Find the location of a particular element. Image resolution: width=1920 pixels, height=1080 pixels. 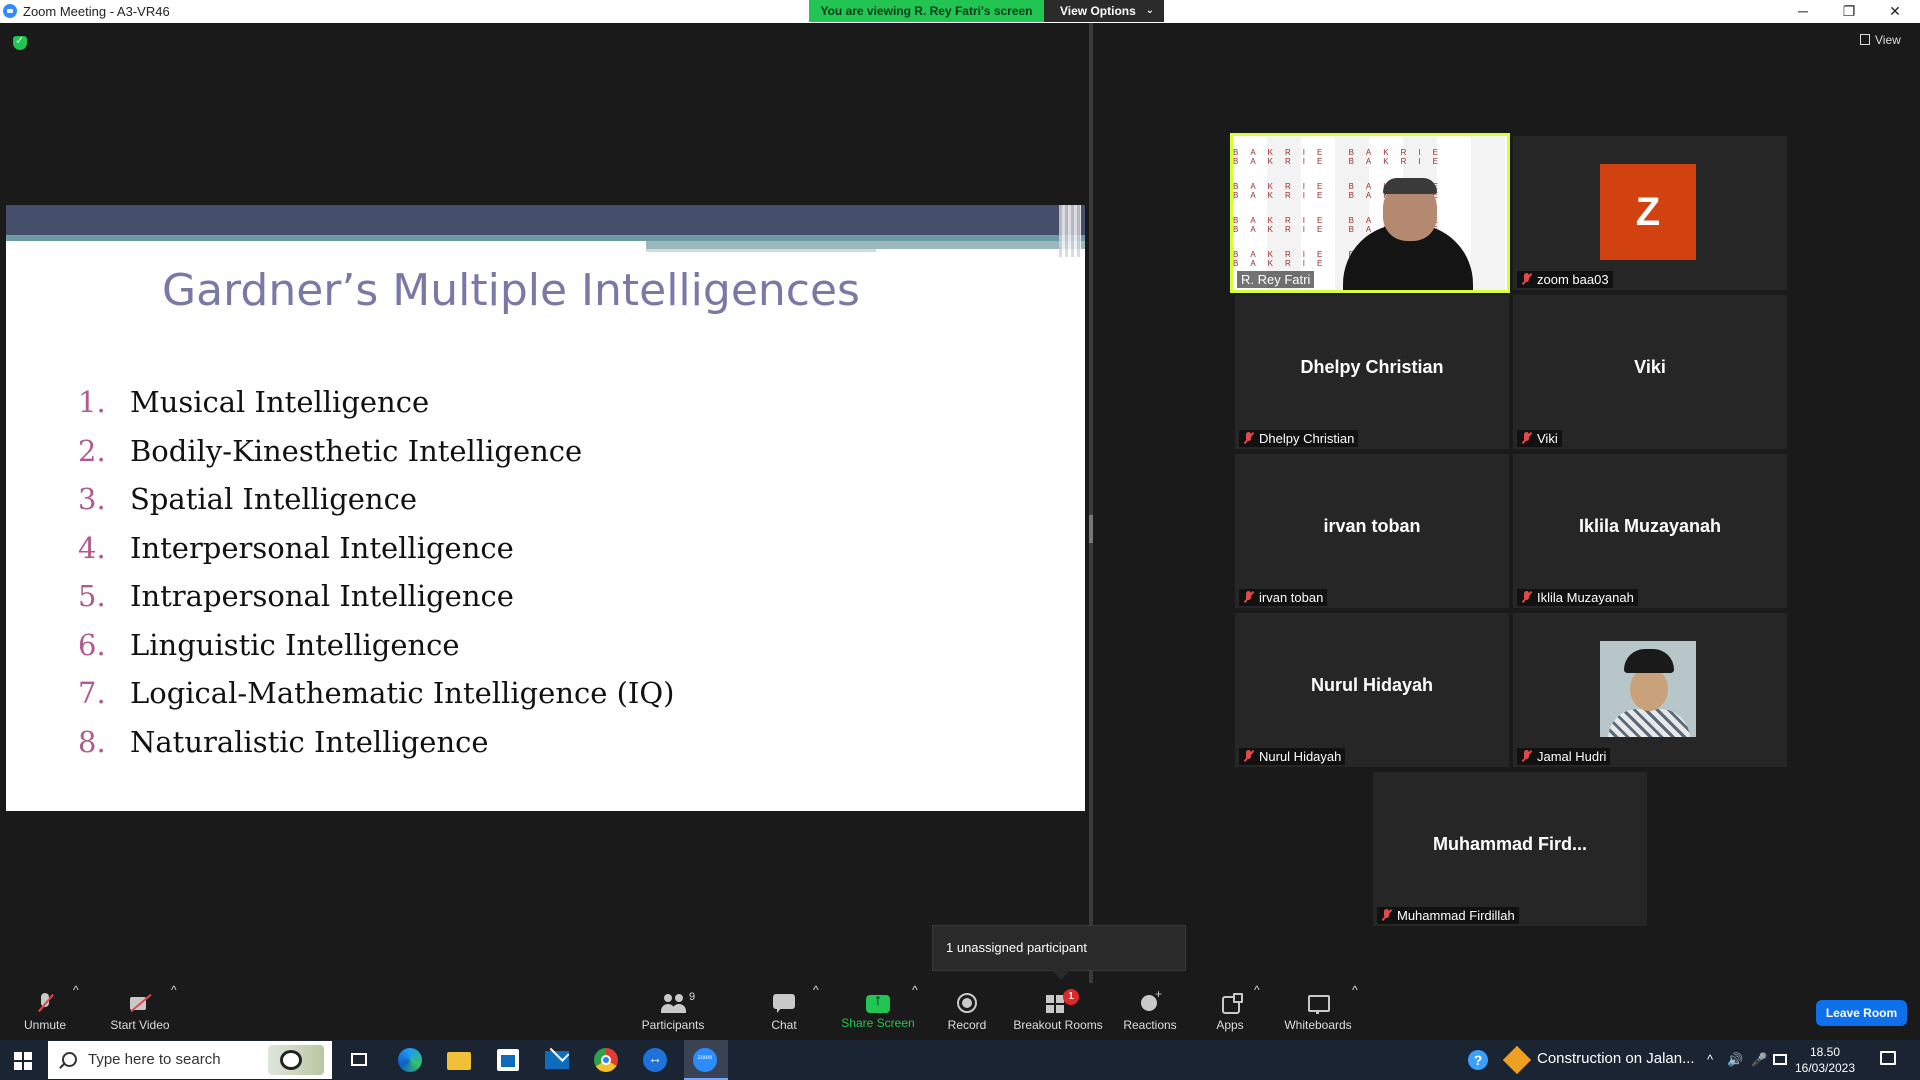

taskbar-search-input: Type here to search is located at coordinates (190, 1060).